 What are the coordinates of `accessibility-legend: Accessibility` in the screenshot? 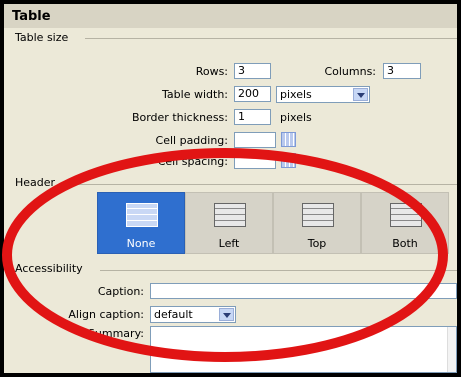 It's located at (49, 268).